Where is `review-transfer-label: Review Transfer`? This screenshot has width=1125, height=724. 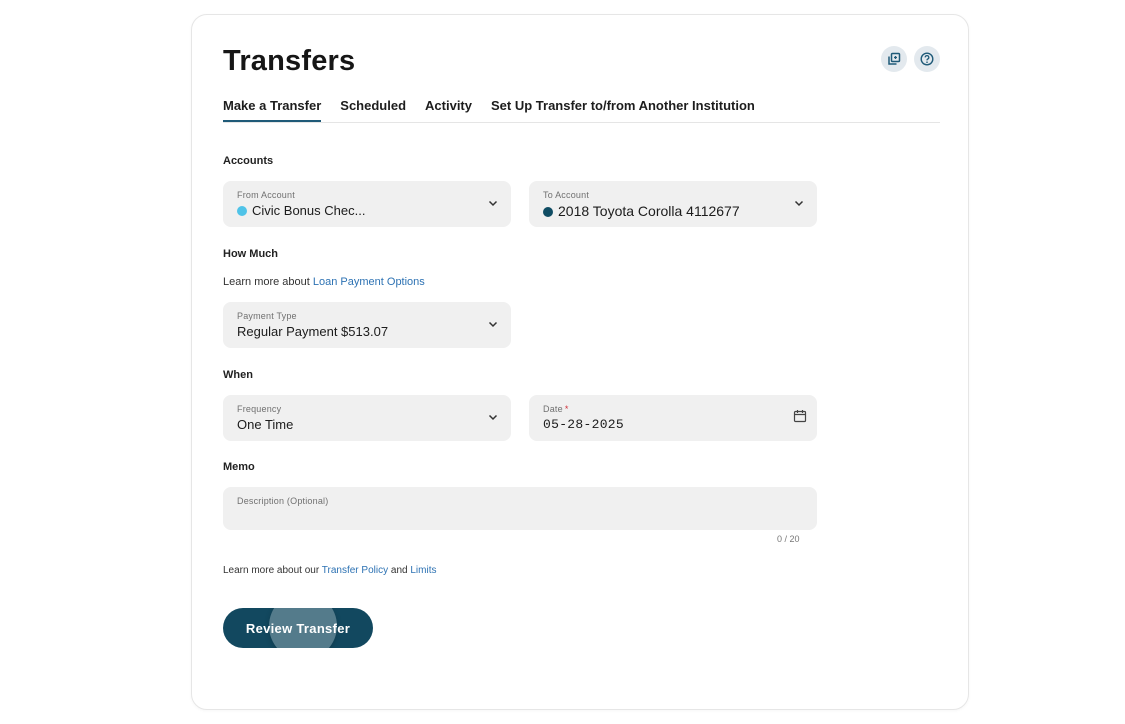
review-transfer-label: Review Transfer is located at coordinates (298, 628).